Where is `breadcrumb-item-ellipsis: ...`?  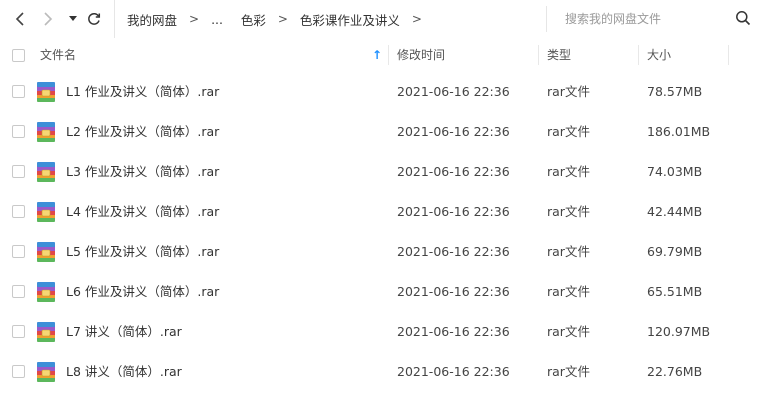
breadcrumb-item-ellipsis: ... is located at coordinates (217, 19).